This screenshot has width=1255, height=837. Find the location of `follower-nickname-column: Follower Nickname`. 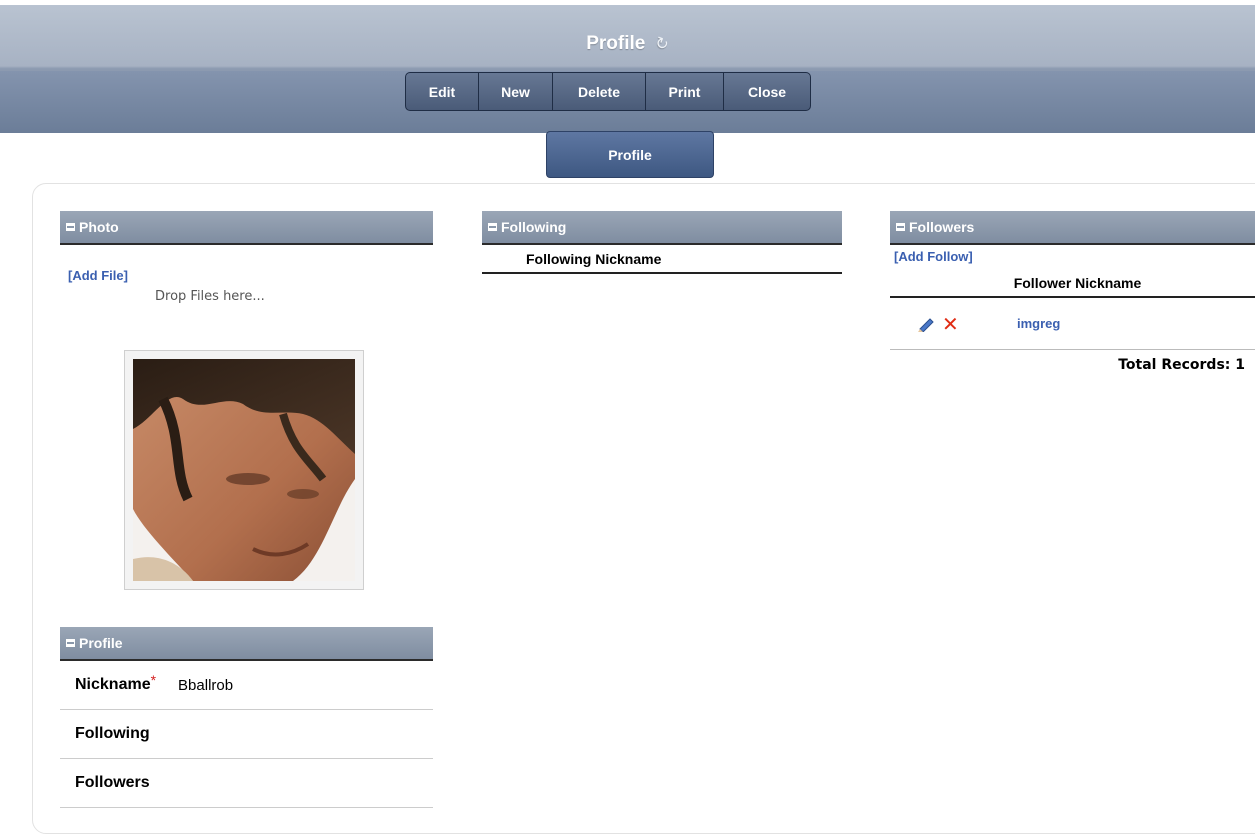

follower-nickname-column: Follower Nickname is located at coordinates (1078, 283).